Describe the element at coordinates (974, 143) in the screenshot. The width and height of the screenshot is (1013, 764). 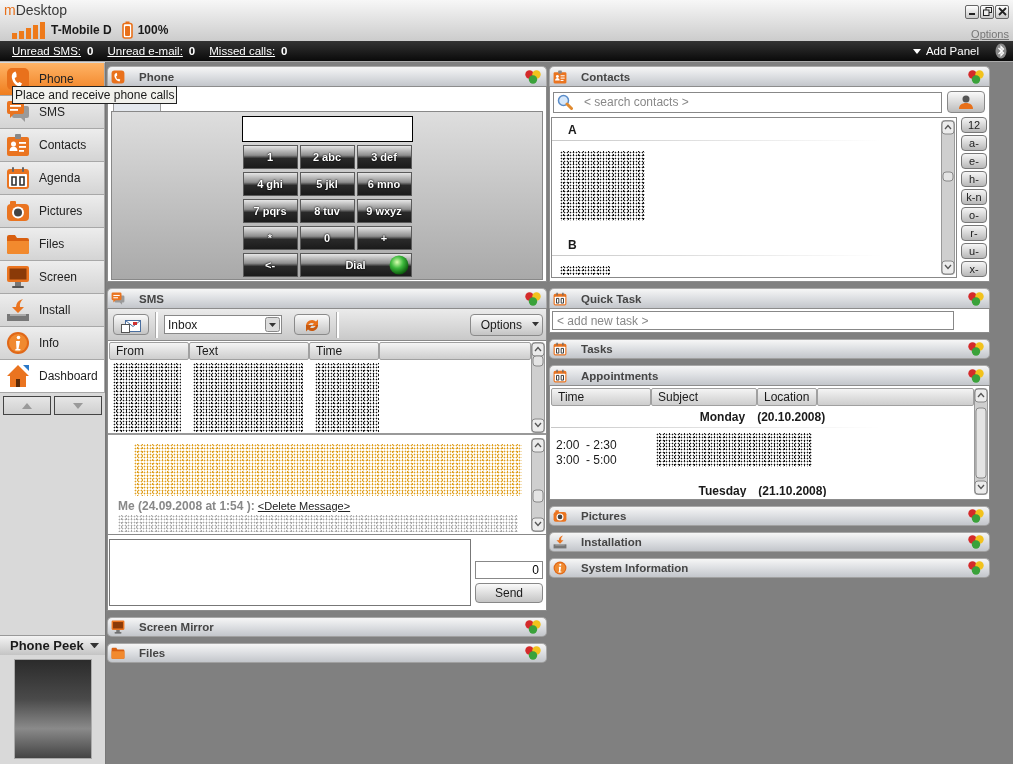
I see `index-button: a-` at that location.